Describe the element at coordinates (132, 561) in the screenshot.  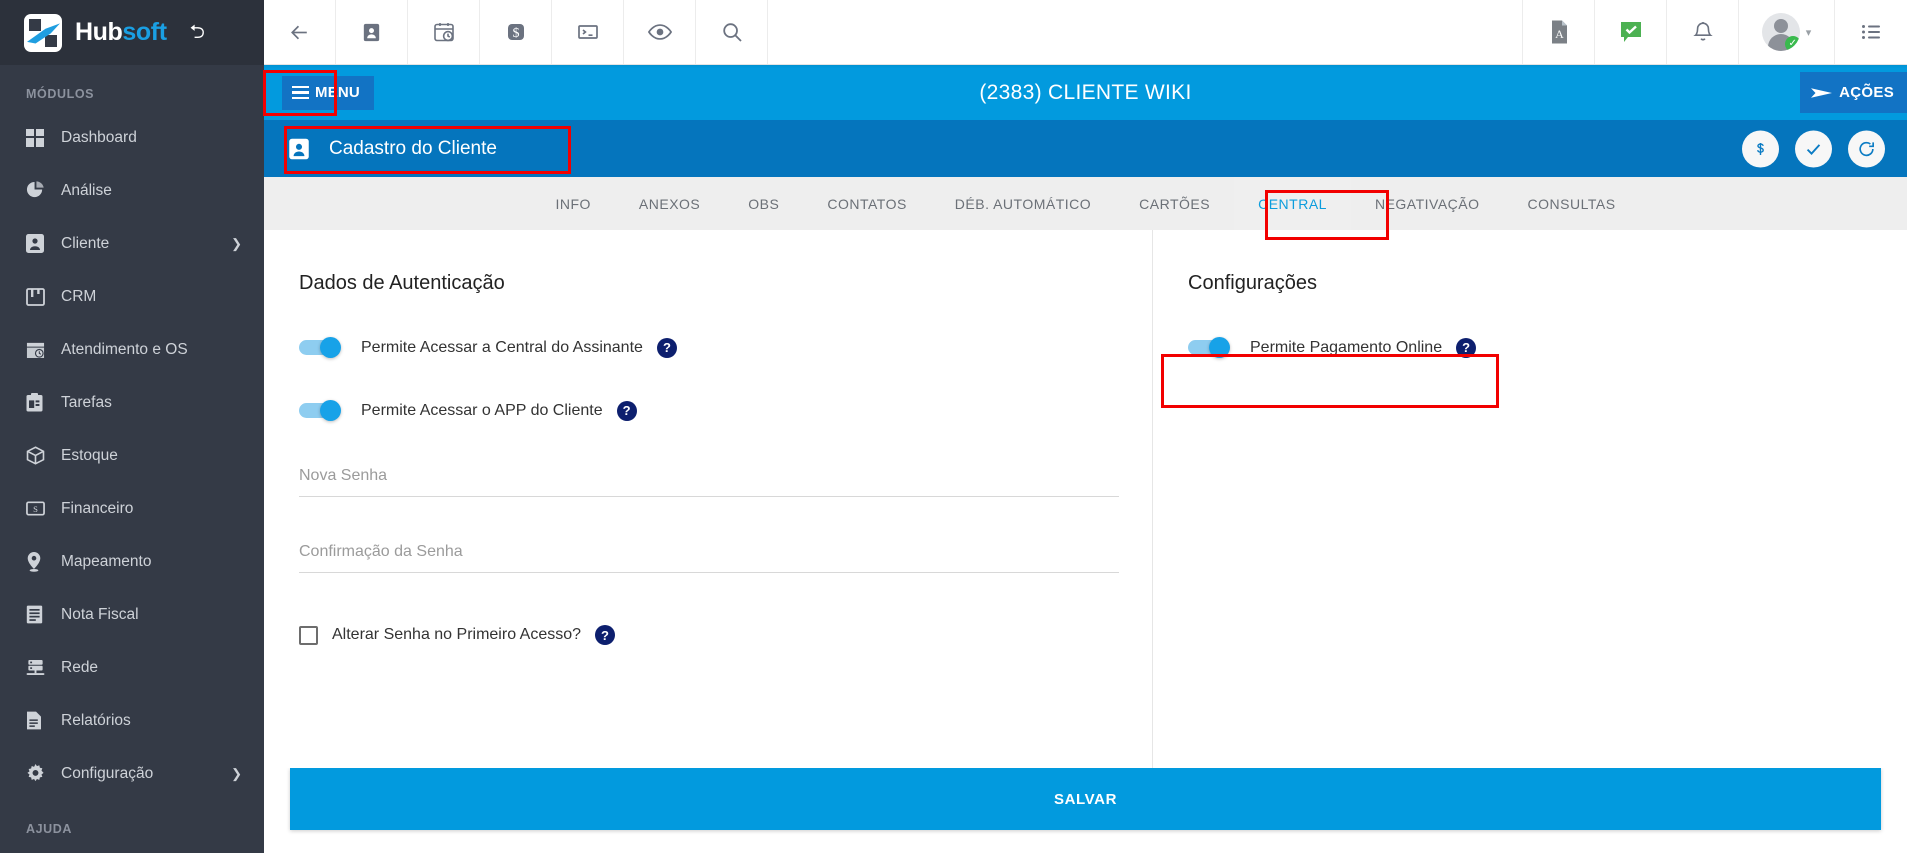
I see `sidebar-item-mapeamento: Mapeamento` at that location.